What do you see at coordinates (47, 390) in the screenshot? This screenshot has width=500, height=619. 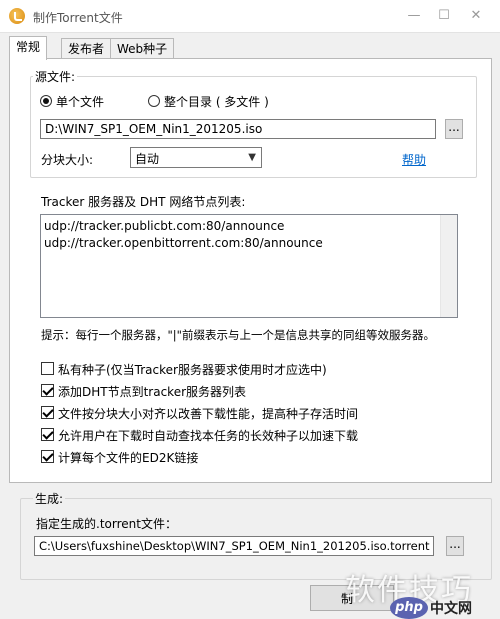 I see `add-dht-checkbox` at bounding box center [47, 390].